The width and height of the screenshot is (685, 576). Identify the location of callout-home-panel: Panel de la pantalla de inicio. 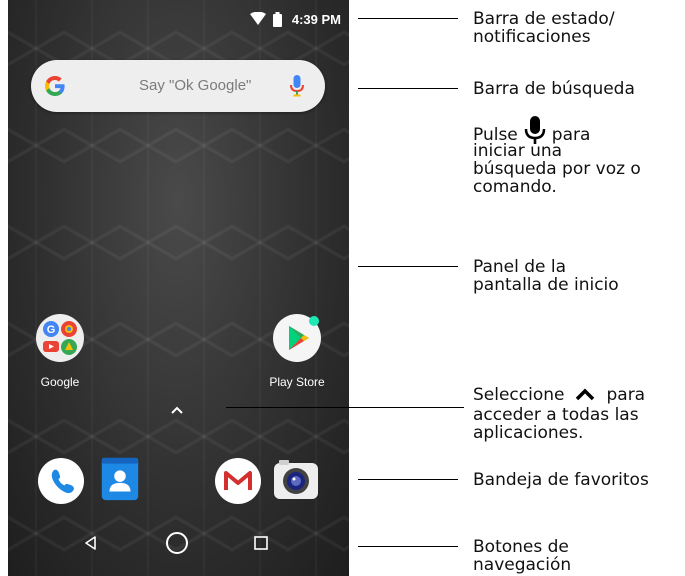
(546, 276).